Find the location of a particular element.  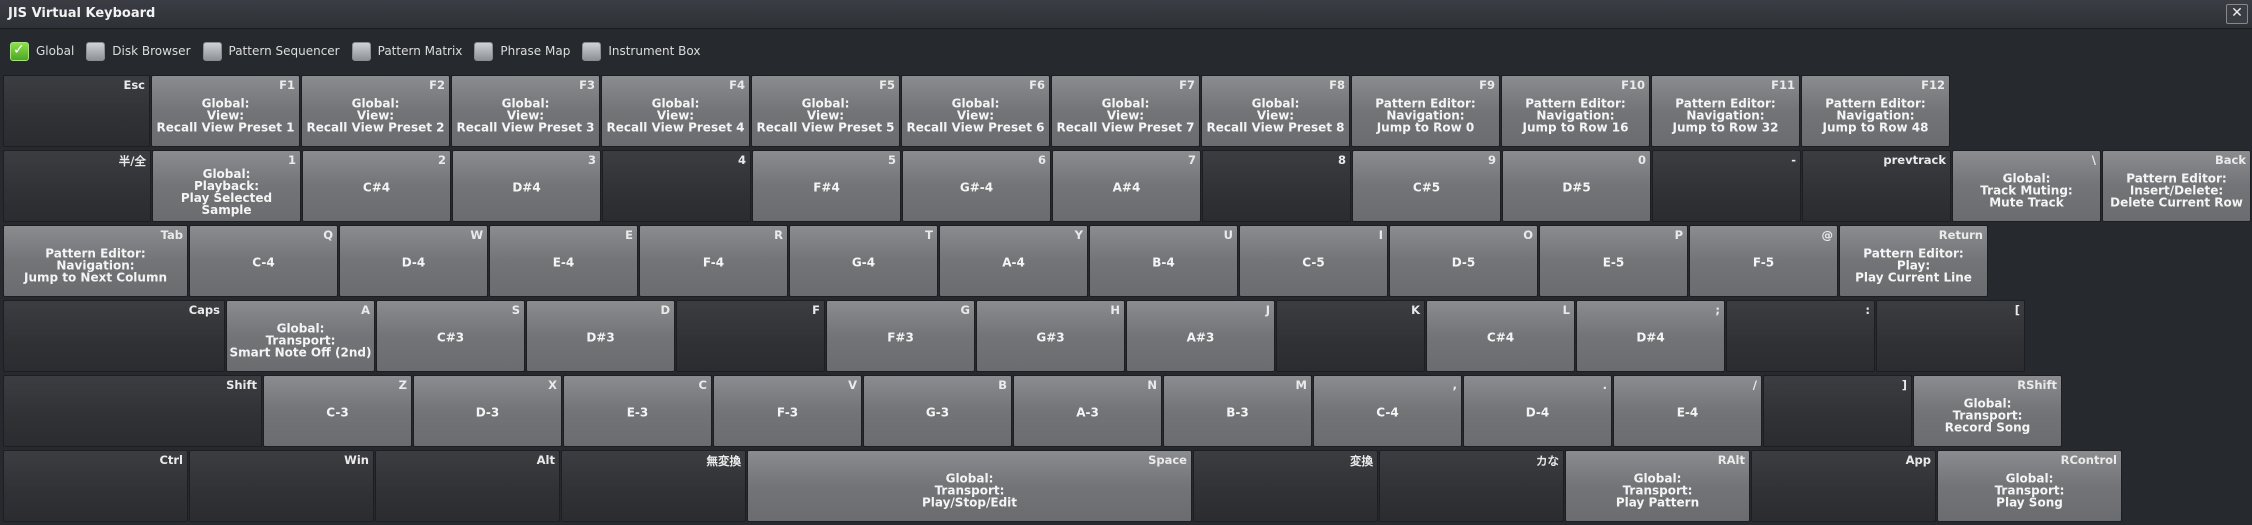

key-f3: F3 Global: View: Recall View Preset 3 is located at coordinates (525, 111).